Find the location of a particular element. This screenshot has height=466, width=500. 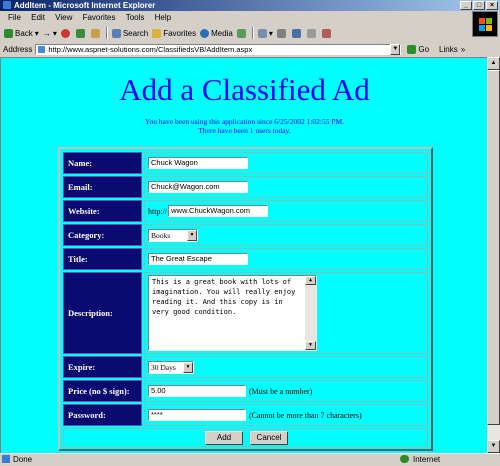

password-input: **** is located at coordinates (197, 415).